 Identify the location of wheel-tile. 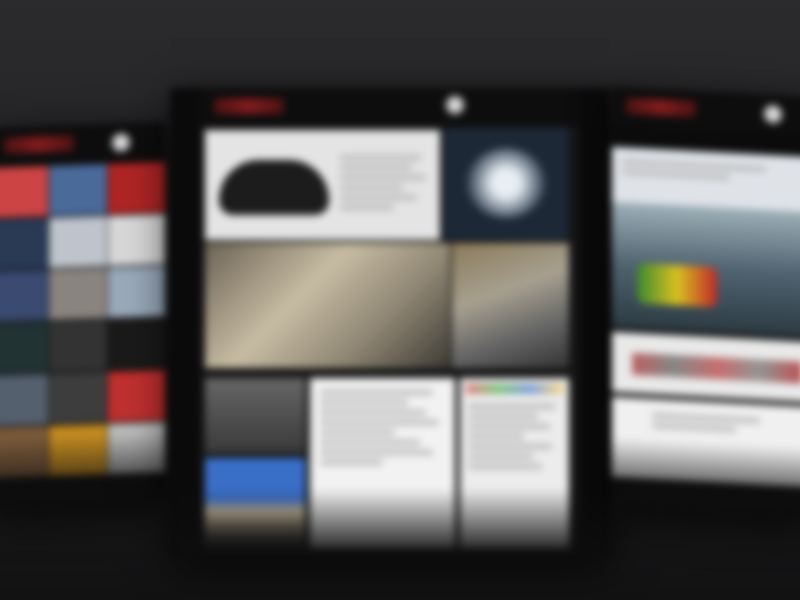
(506, 184).